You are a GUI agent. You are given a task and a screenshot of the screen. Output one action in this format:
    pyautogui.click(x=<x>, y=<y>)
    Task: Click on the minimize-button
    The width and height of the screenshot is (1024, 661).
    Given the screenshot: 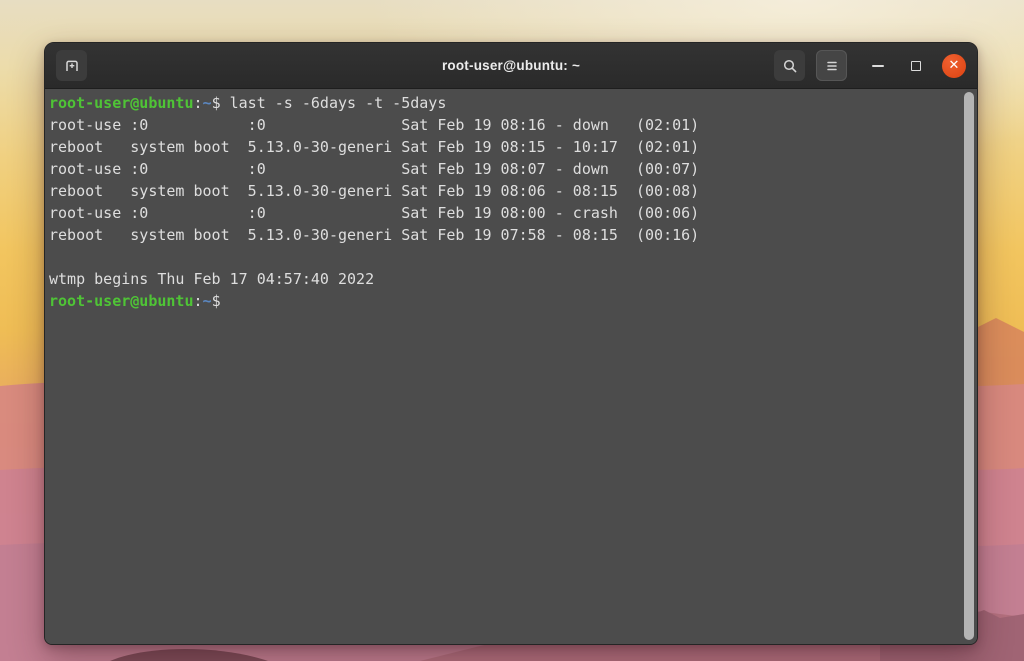 What is the action you would take?
    pyautogui.click(x=878, y=66)
    